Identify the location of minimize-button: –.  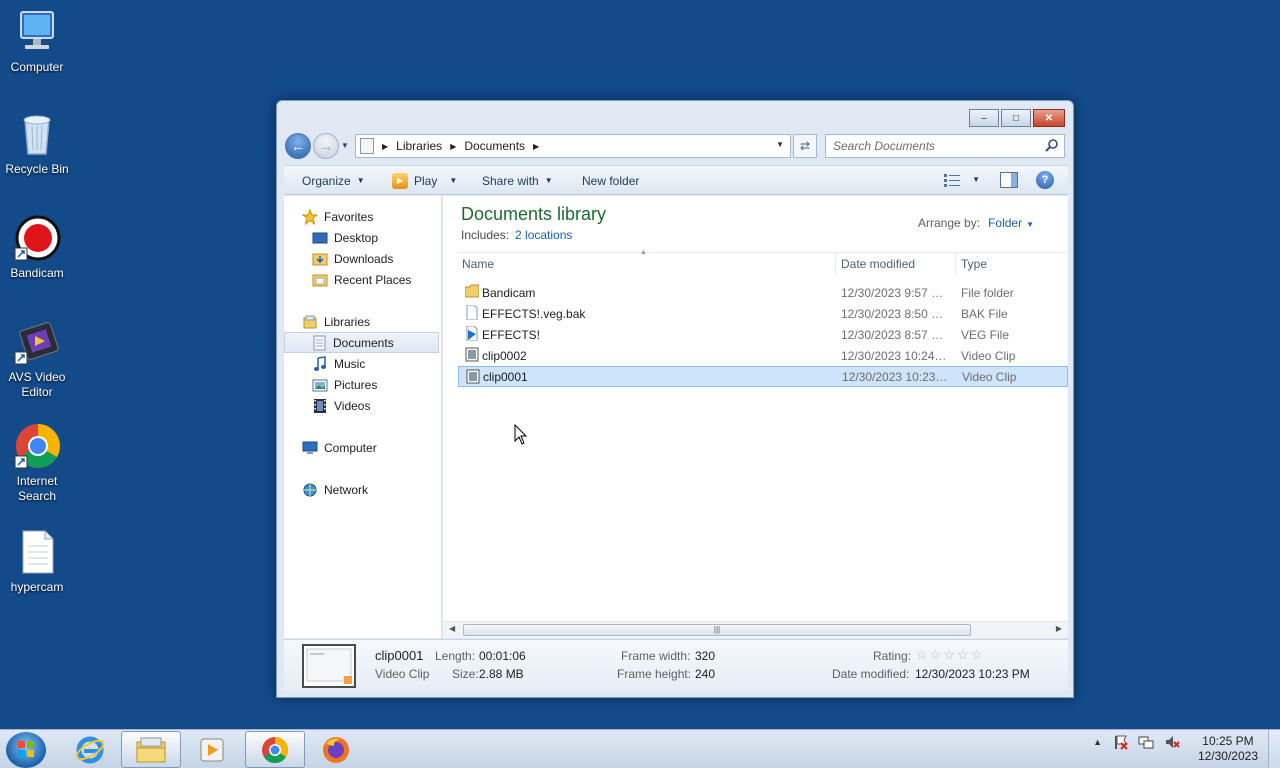
(984, 118).